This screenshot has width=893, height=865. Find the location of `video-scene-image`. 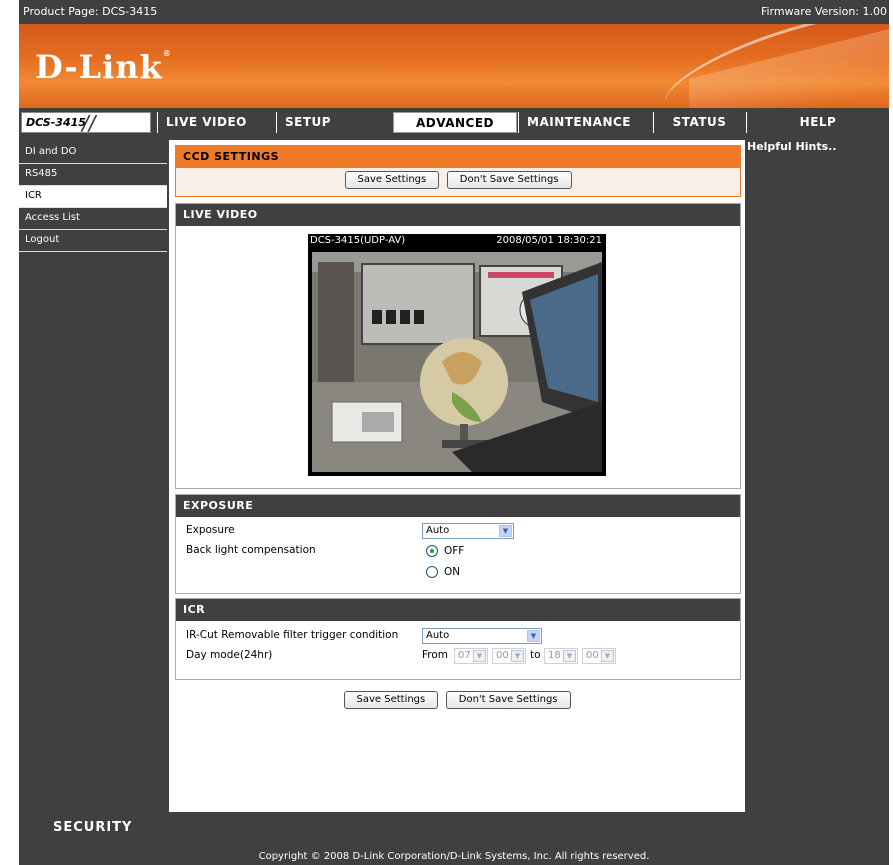

video-scene-image is located at coordinates (457, 362).